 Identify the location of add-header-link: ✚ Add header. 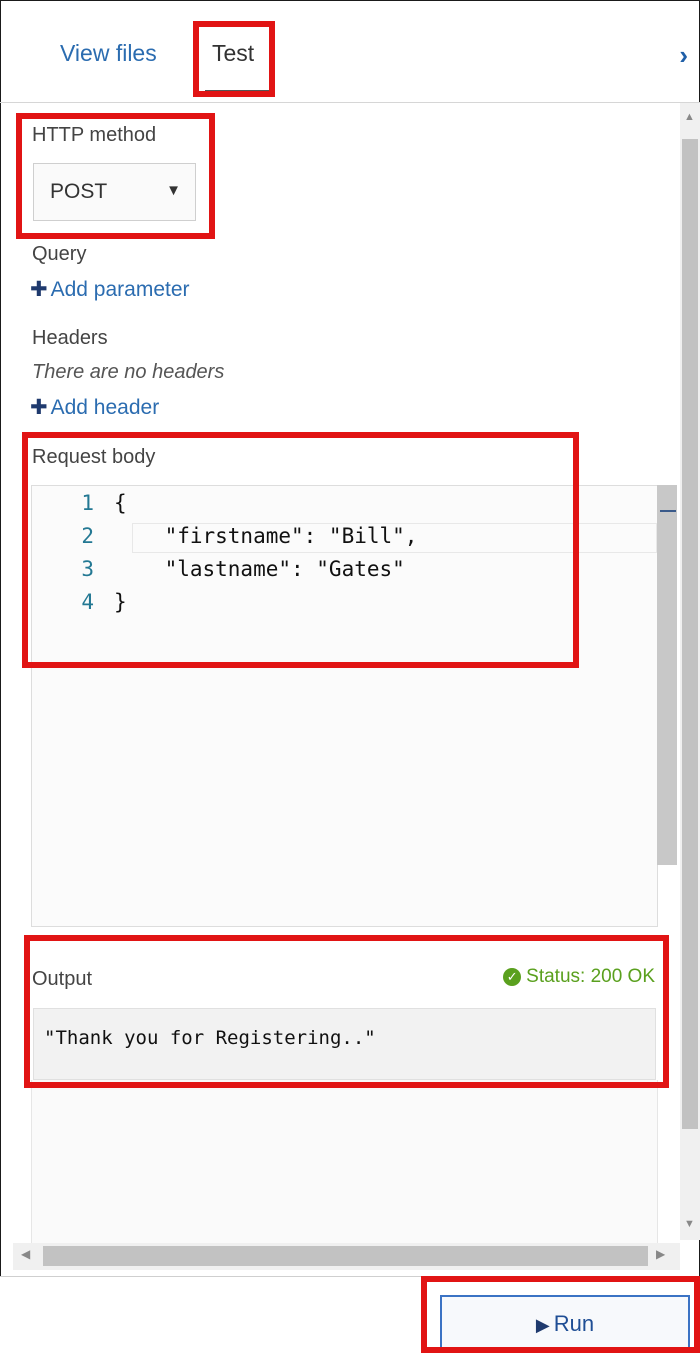
(94, 407).